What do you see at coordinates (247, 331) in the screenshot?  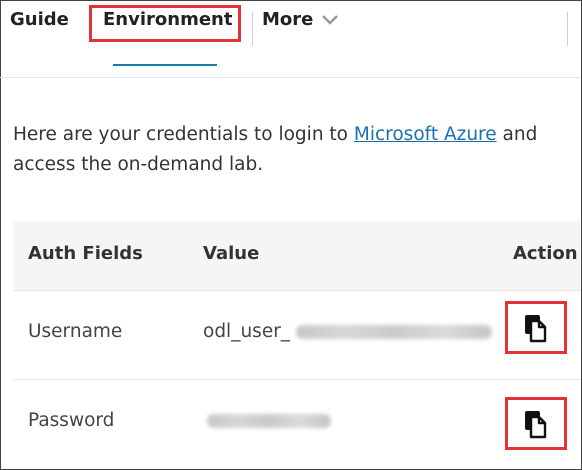 I see `username-value-prefix: odl_user_` at bounding box center [247, 331].